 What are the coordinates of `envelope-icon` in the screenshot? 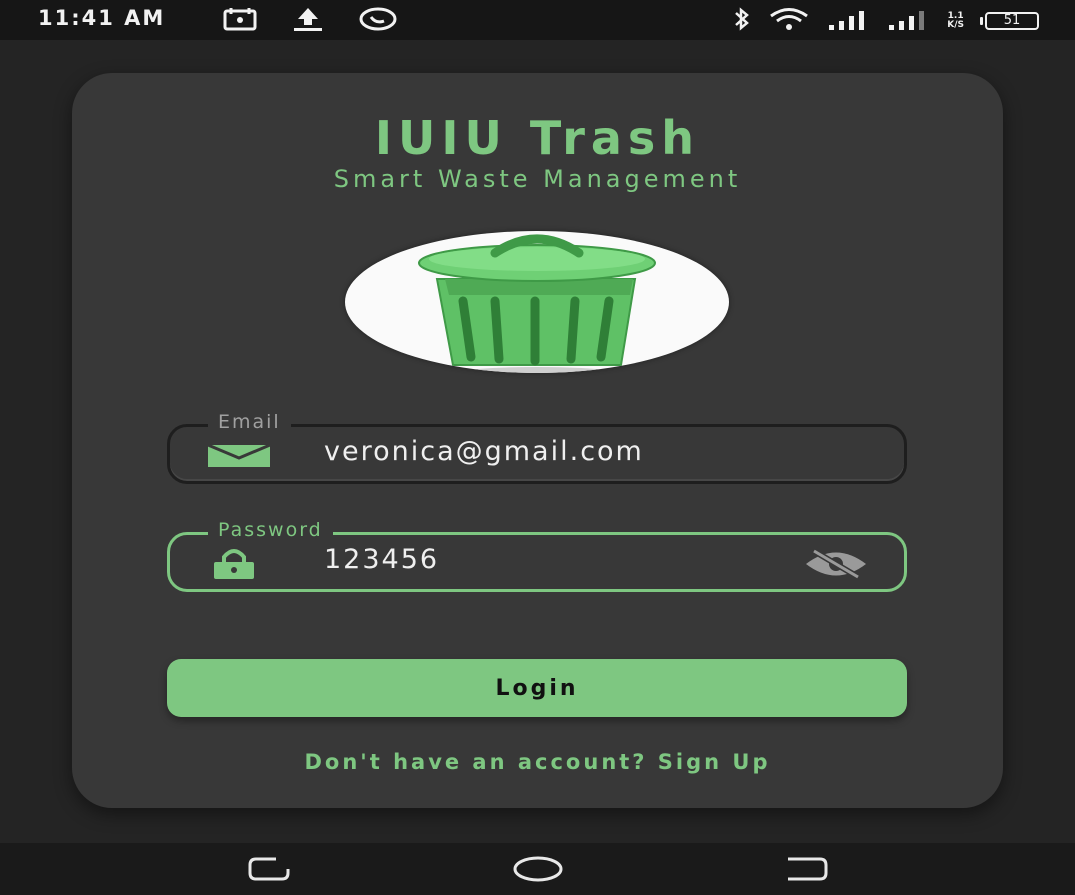 It's located at (239, 458).